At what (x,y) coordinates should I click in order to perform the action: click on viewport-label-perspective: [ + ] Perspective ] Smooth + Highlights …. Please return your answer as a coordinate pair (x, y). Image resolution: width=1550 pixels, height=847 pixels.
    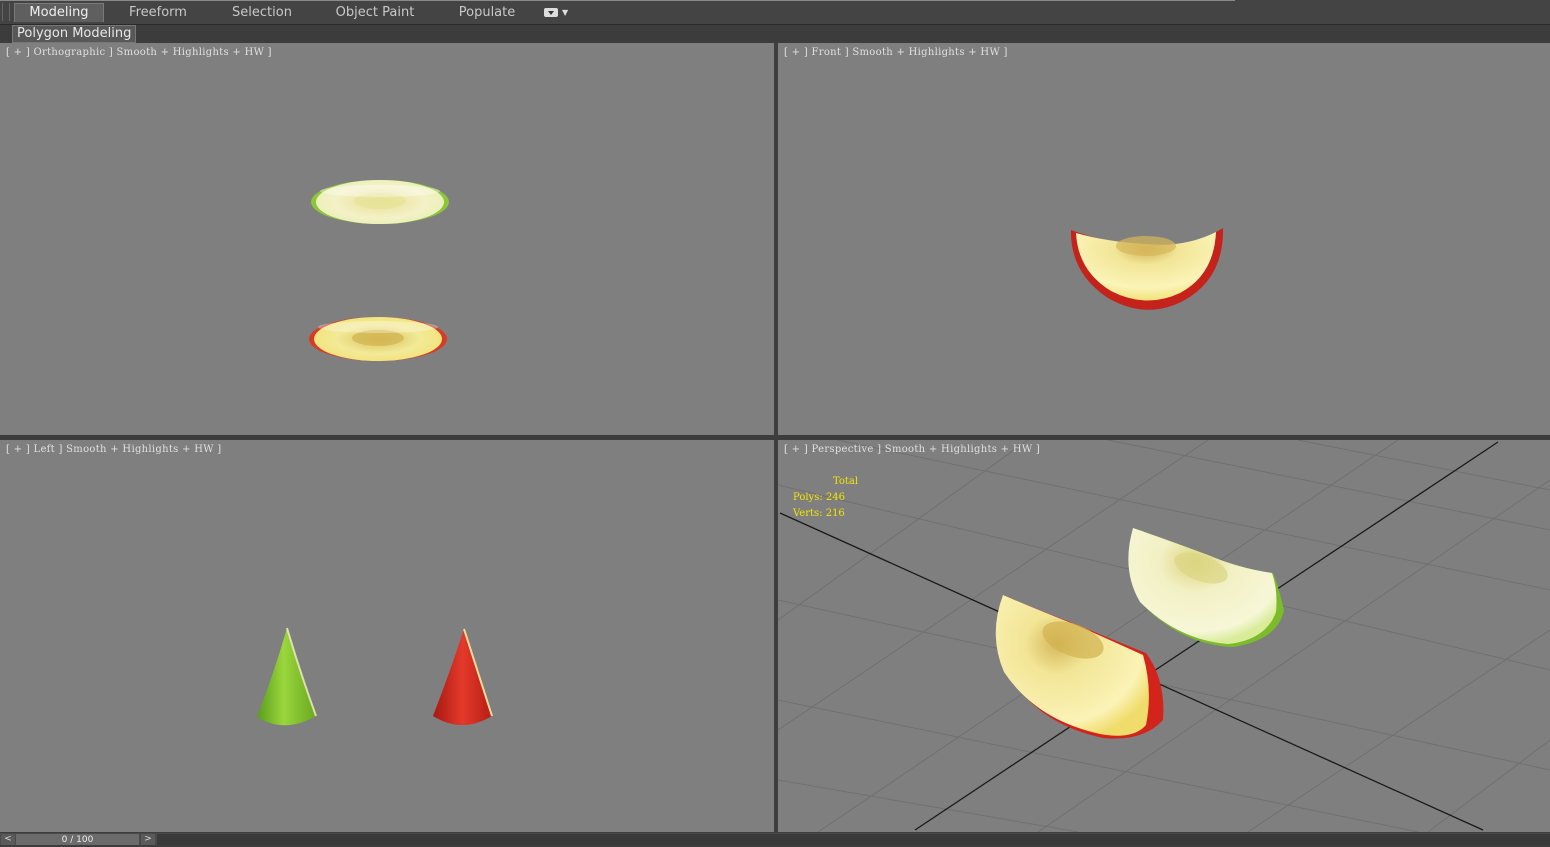
    Looking at the image, I should click on (912, 449).